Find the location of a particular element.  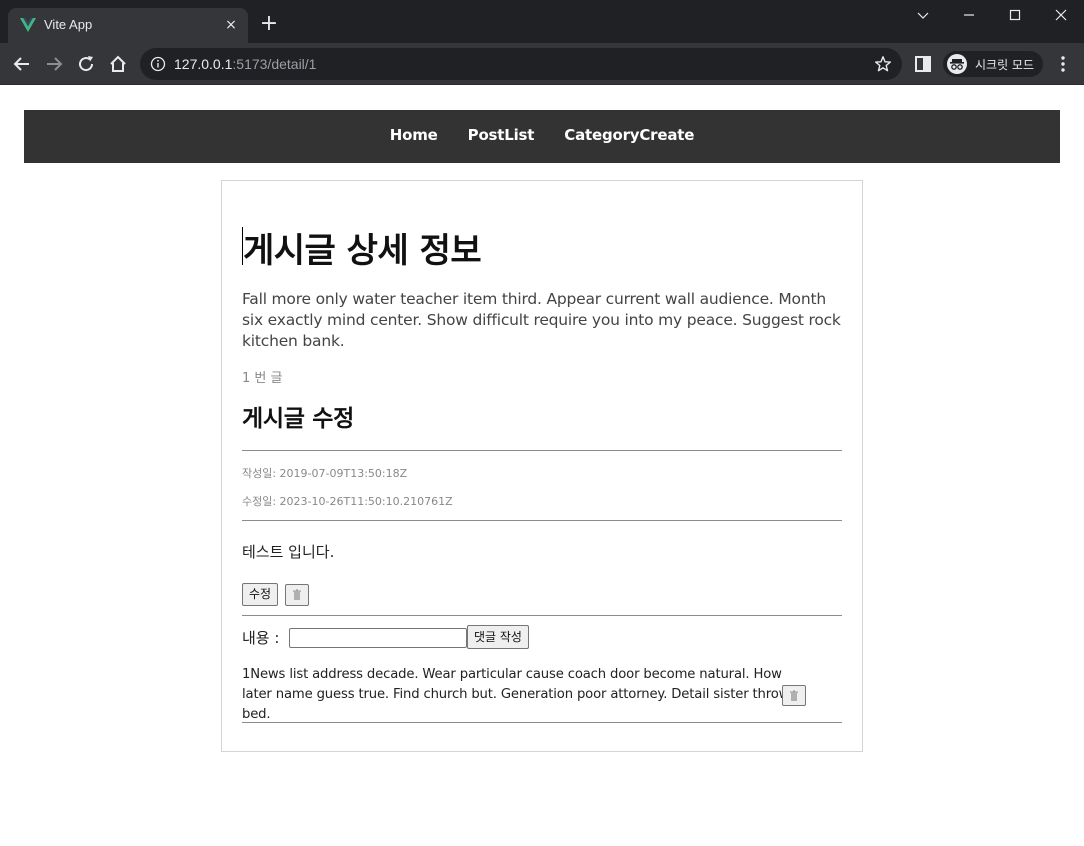

post-number: 1 번 글 is located at coordinates (262, 378).